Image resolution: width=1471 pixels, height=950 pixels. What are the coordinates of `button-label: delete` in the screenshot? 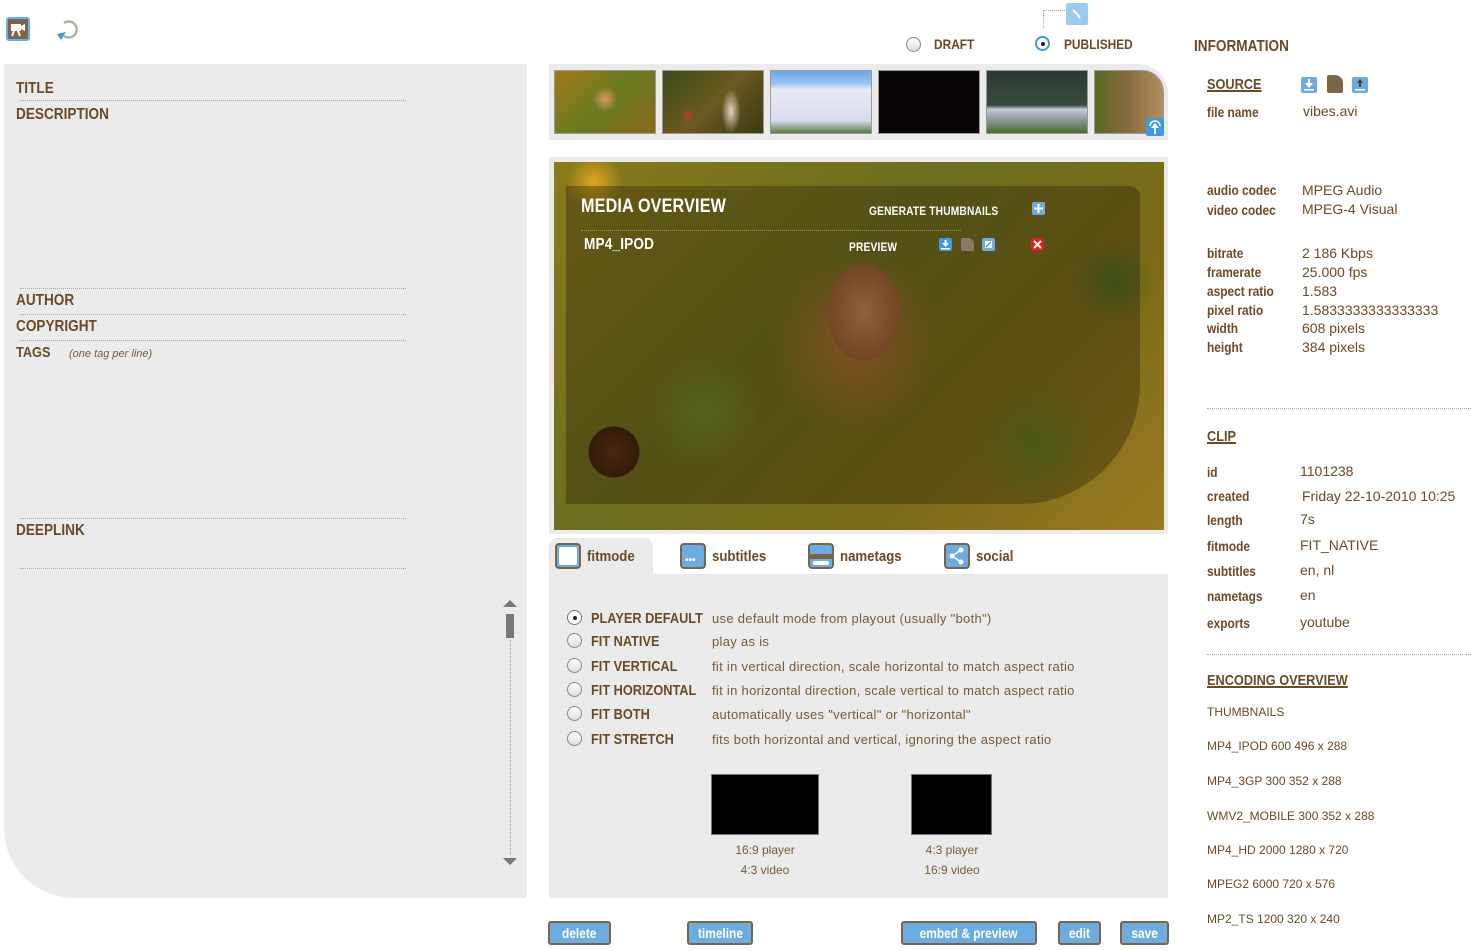 It's located at (579, 933).